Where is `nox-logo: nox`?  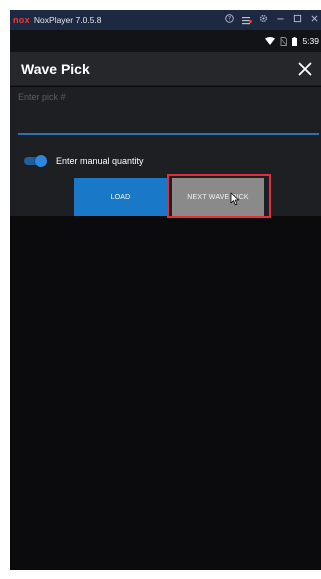
nox-logo: nox is located at coordinates (21, 20).